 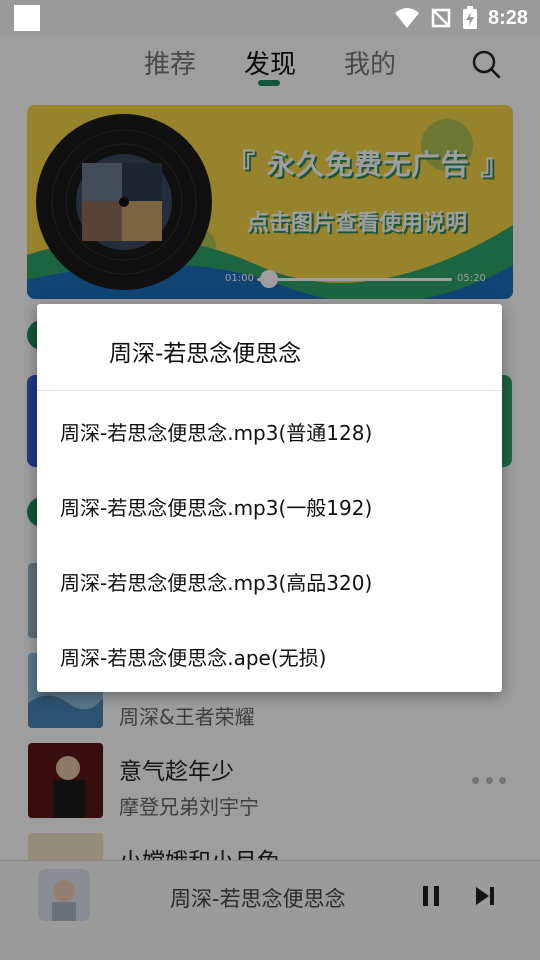 What do you see at coordinates (461, 18) in the screenshot?
I see `status-icons: 8:28` at bounding box center [461, 18].